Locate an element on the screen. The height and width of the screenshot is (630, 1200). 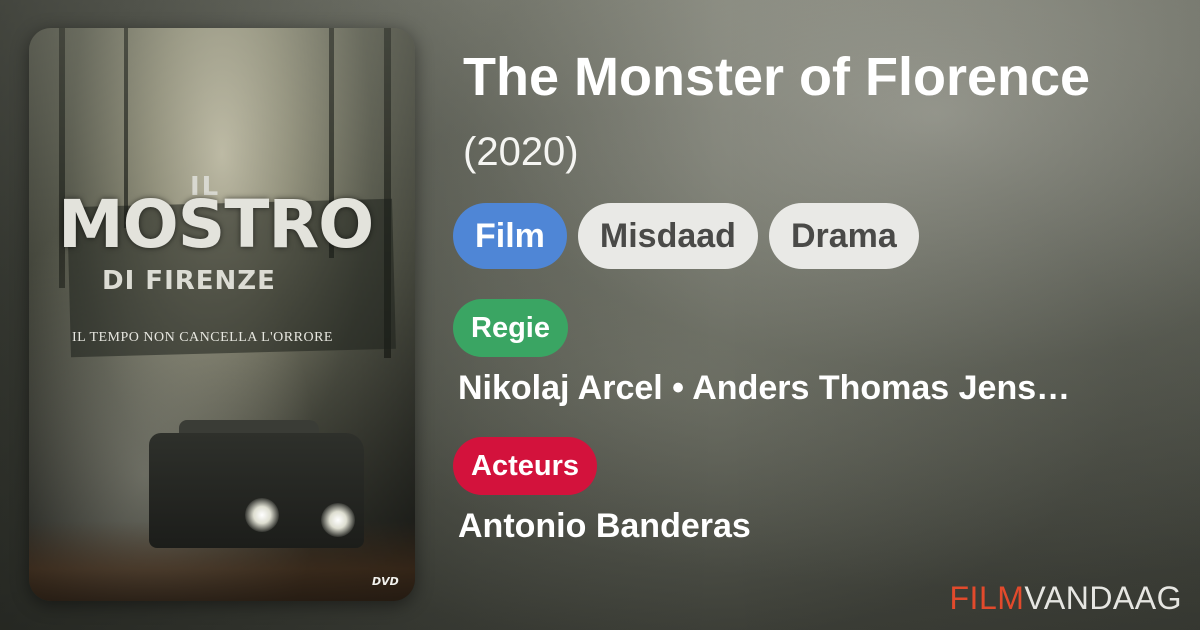
poster-title-mostro: MOSTRO is located at coordinates (216, 224).